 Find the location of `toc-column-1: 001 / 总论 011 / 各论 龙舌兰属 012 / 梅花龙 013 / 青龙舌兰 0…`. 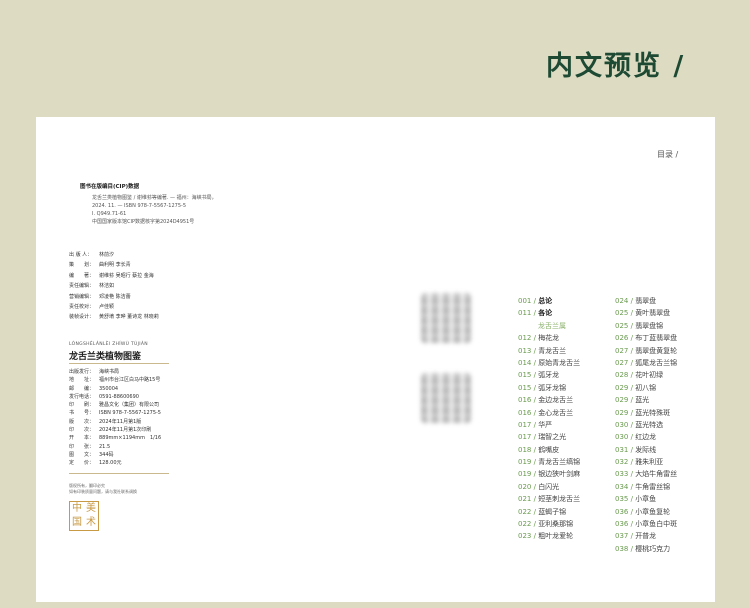

toc-column-1: 001 / 总论 011 / 各论 龙舌兰属 012 / 梅花龙 013 / 青龙舌兰 0… is located at coordinates (549, 419).